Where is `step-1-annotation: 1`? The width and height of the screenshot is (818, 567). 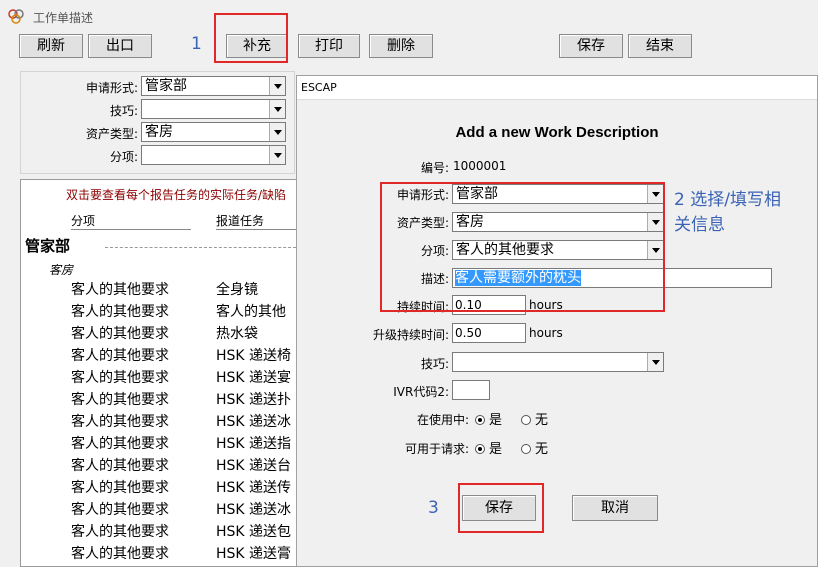 step-1-annotation: 1 is located at coordinates (196, 44).